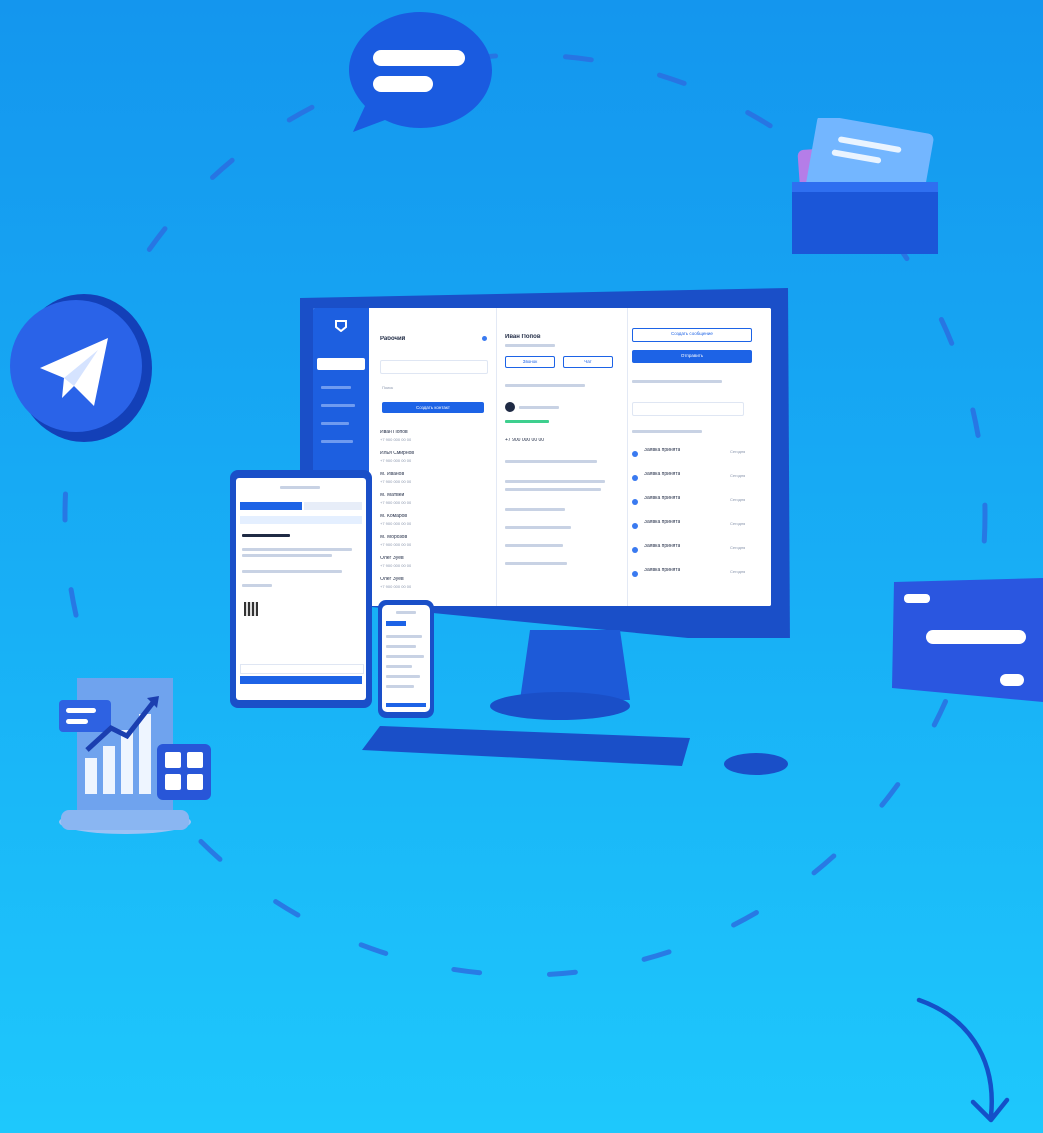 The height and width of the screenshot is (1133, 1043). I want to click on tablet-banner, so click(301, 520).